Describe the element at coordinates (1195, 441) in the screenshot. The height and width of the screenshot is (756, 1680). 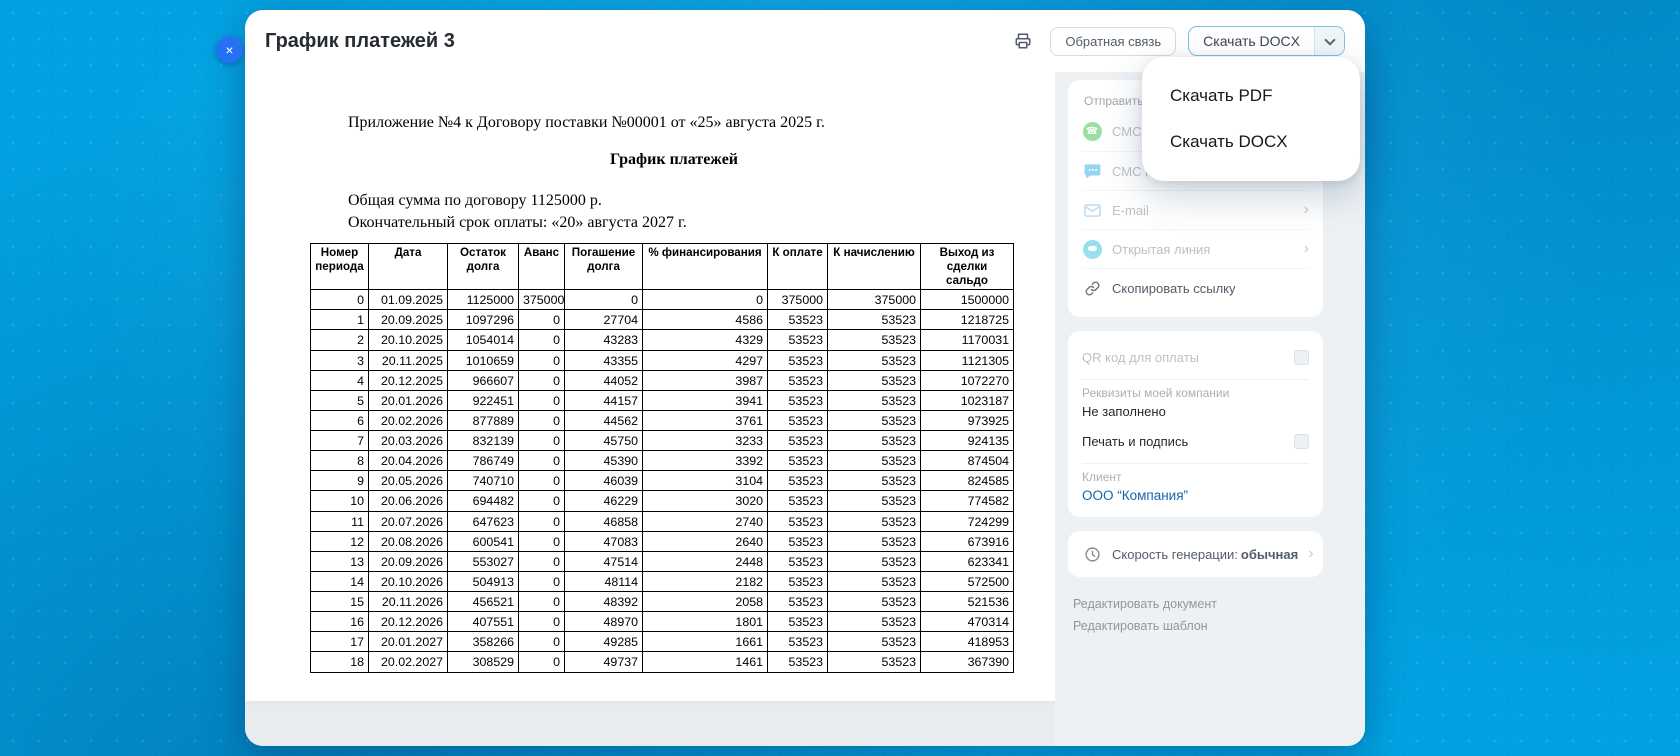
I see `stamp-option: Печать и подпись` at that location.